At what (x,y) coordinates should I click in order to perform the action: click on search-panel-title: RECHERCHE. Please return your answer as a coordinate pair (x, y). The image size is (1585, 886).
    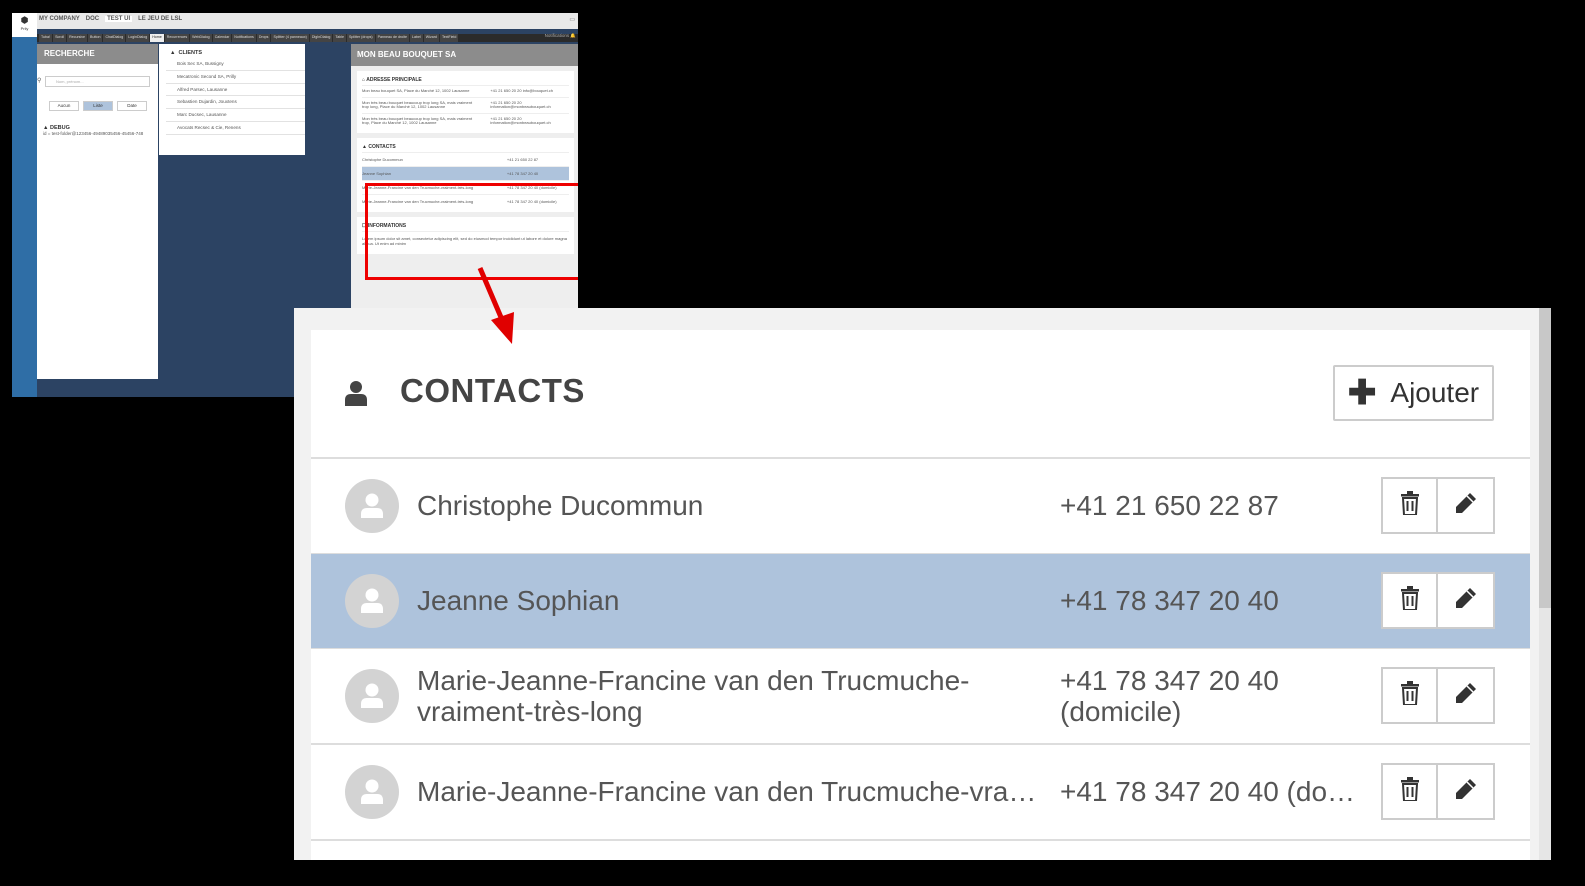
    Looking at the image, I should click on (97, 54).